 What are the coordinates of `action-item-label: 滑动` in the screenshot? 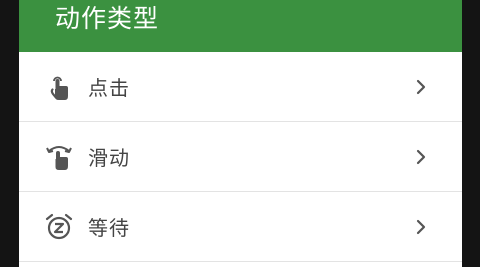 It's located at (109, 158).